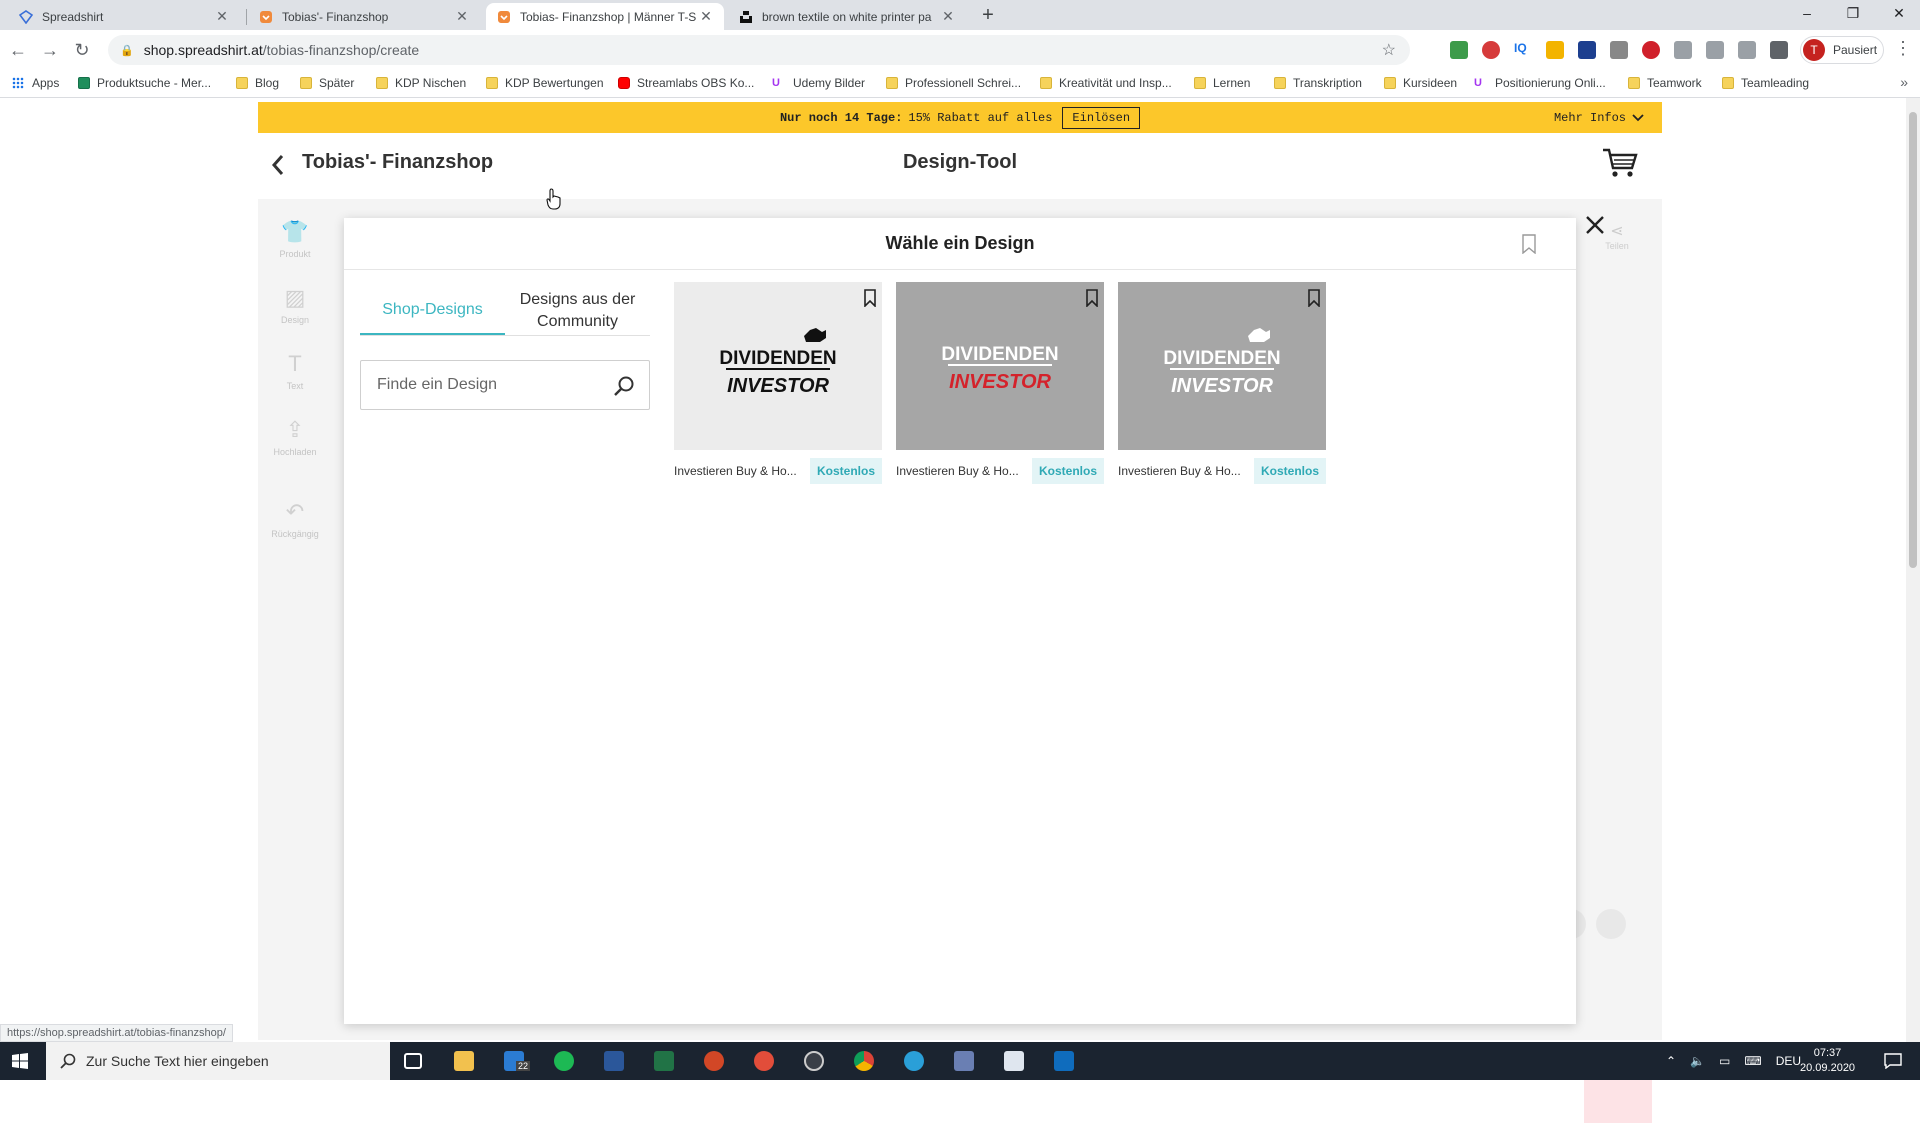 Image resolution: width=1920 pixels, height=1123 pixels. I want to click on search-icon, so click(624, 386).